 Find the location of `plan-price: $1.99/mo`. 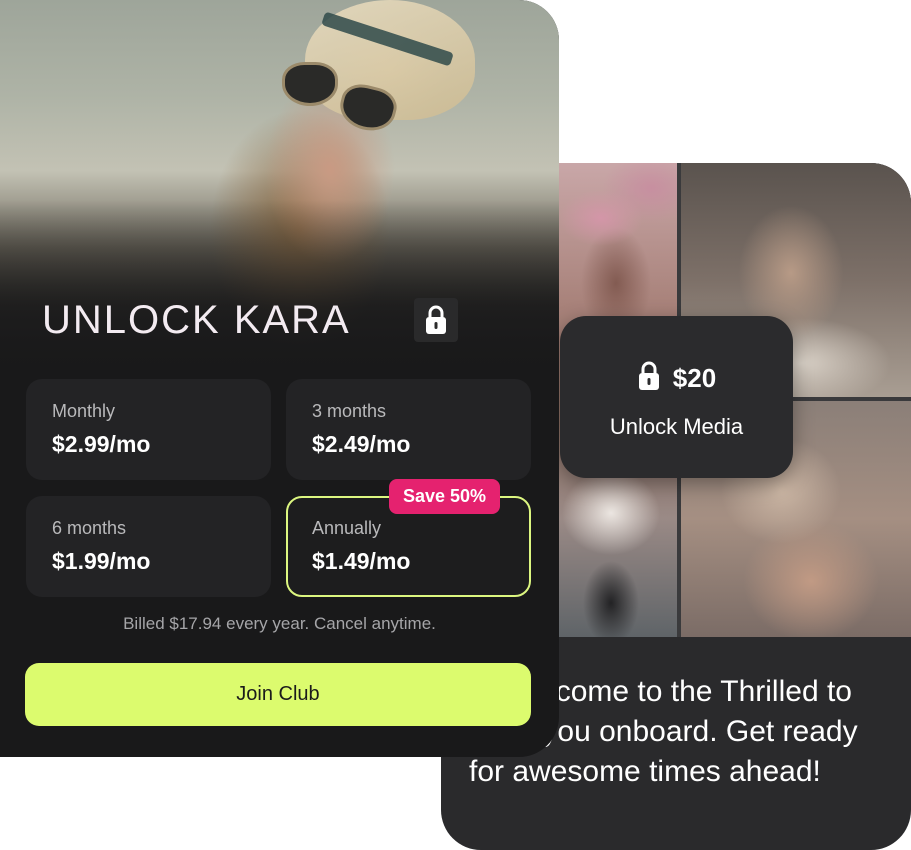

plan-price: $1.99/mo is located at coordinates (101, 561).